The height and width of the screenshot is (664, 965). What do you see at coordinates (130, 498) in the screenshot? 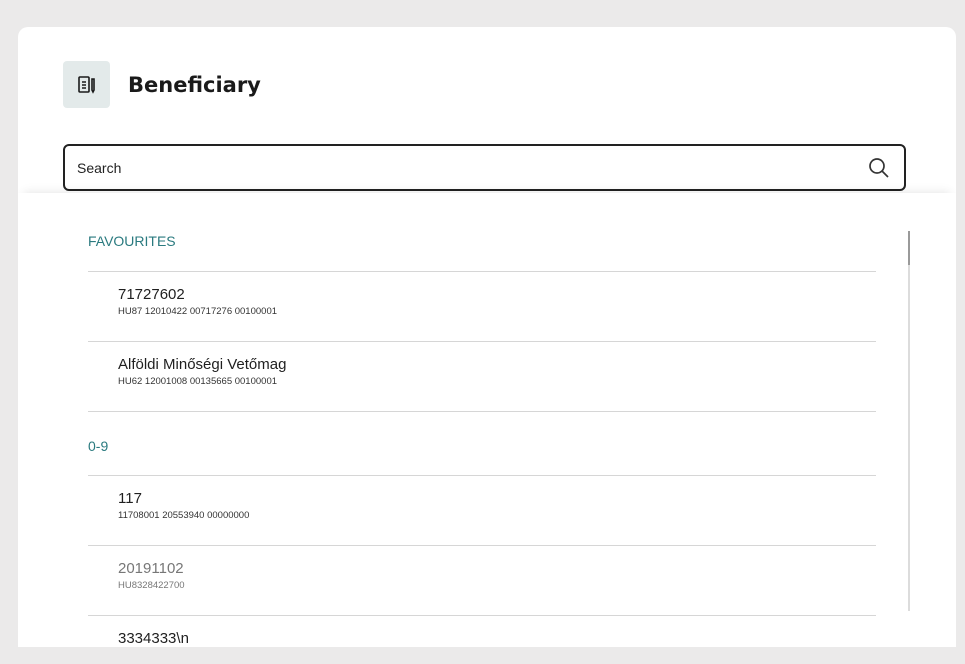
I see `beneficiary-name: 117` at bounding box center [130, 498].